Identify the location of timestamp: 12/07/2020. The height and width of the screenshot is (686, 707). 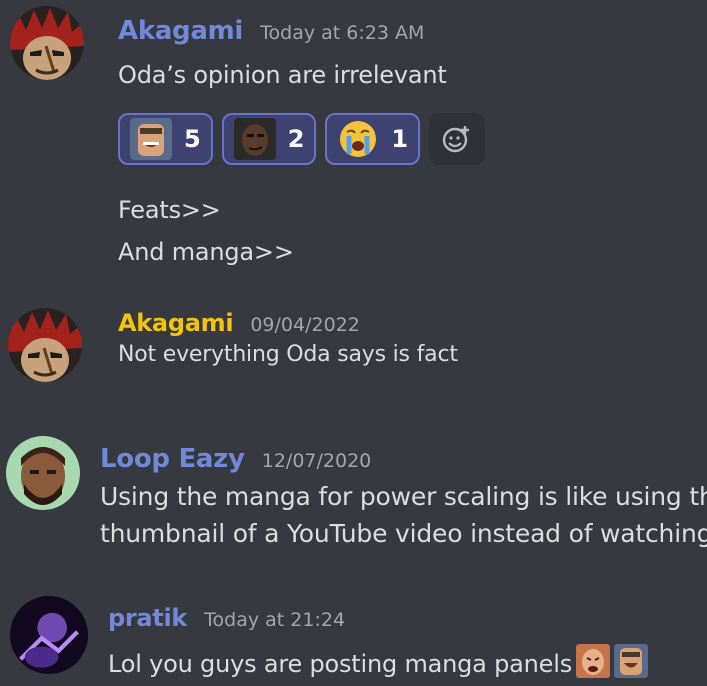
(316, 461).